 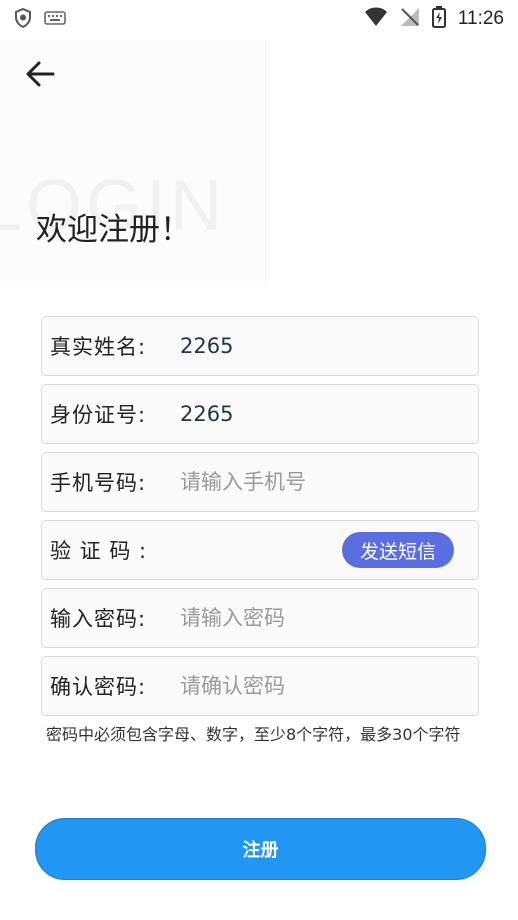 I want to click on battery-charging-icon, so click(x=438, y=19).